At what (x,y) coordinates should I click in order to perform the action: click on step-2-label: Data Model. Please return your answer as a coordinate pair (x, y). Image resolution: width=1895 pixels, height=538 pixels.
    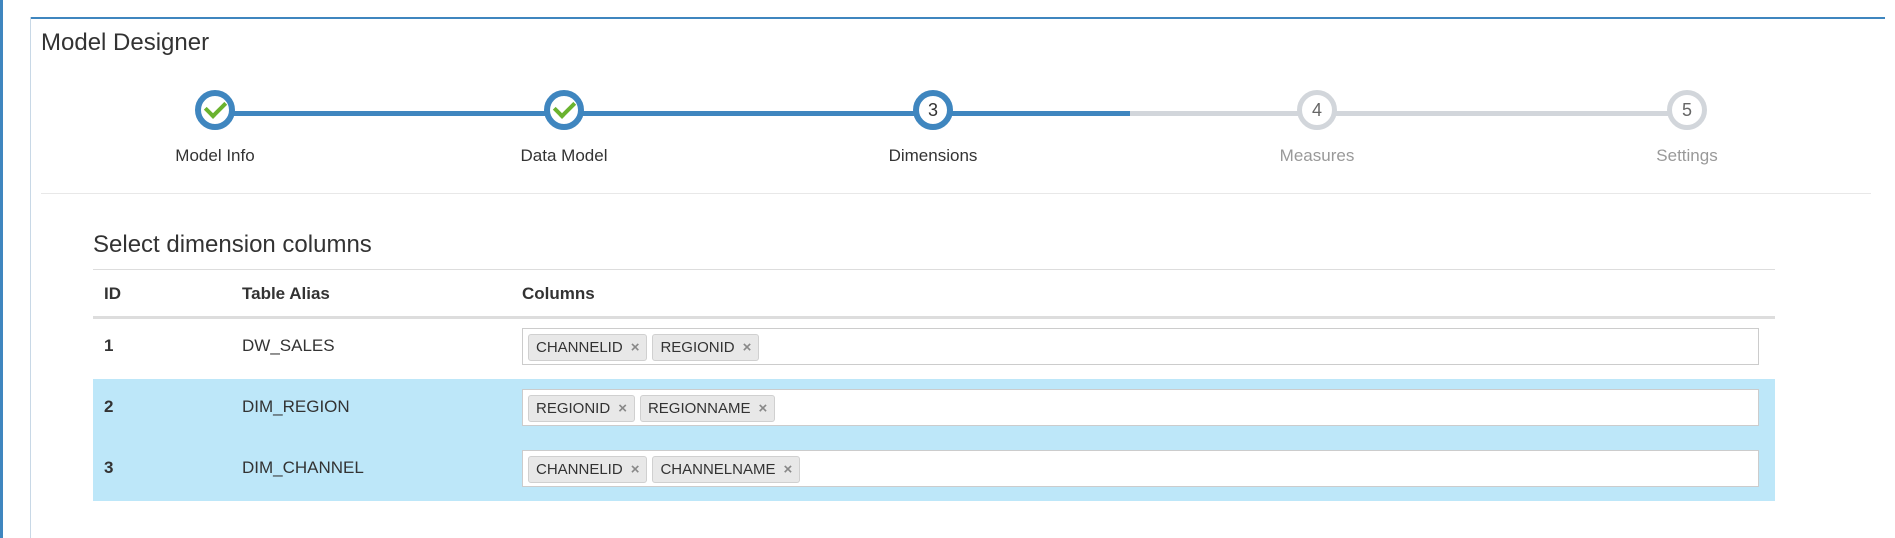
    Looking at the image, I should click on (564, 156).